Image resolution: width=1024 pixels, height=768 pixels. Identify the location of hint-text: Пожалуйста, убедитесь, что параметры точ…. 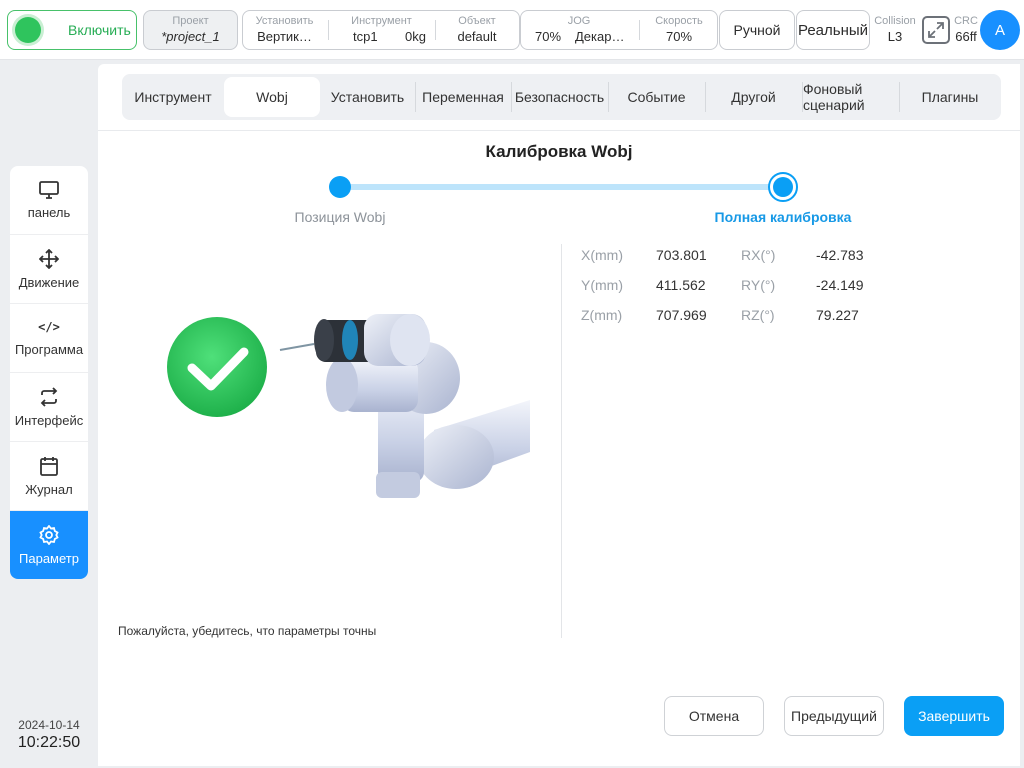
(247, 631).